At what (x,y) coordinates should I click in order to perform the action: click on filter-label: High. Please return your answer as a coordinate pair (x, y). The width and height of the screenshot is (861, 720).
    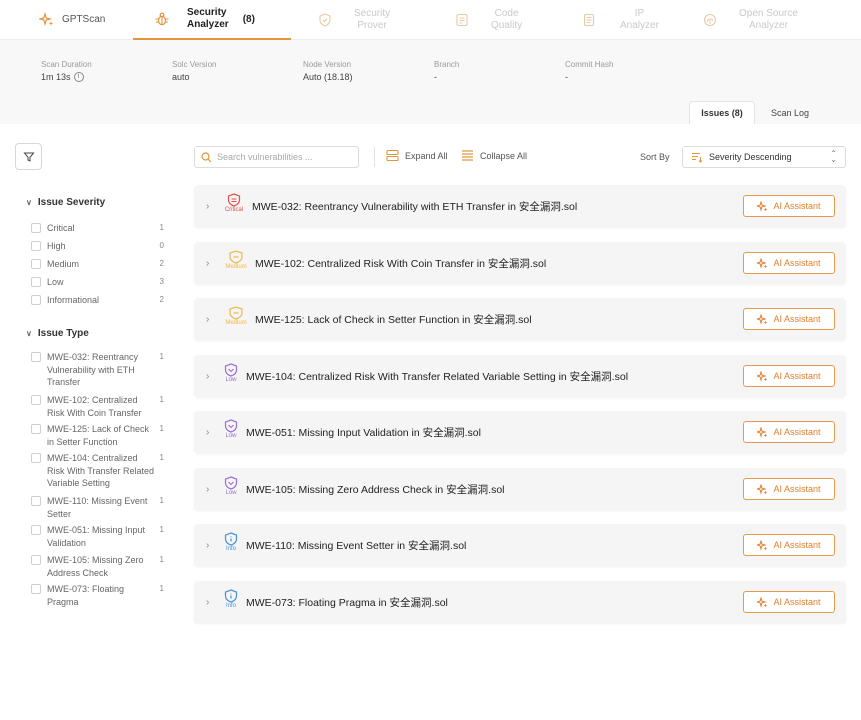
    Looking at the image, I should click on (56, 246).